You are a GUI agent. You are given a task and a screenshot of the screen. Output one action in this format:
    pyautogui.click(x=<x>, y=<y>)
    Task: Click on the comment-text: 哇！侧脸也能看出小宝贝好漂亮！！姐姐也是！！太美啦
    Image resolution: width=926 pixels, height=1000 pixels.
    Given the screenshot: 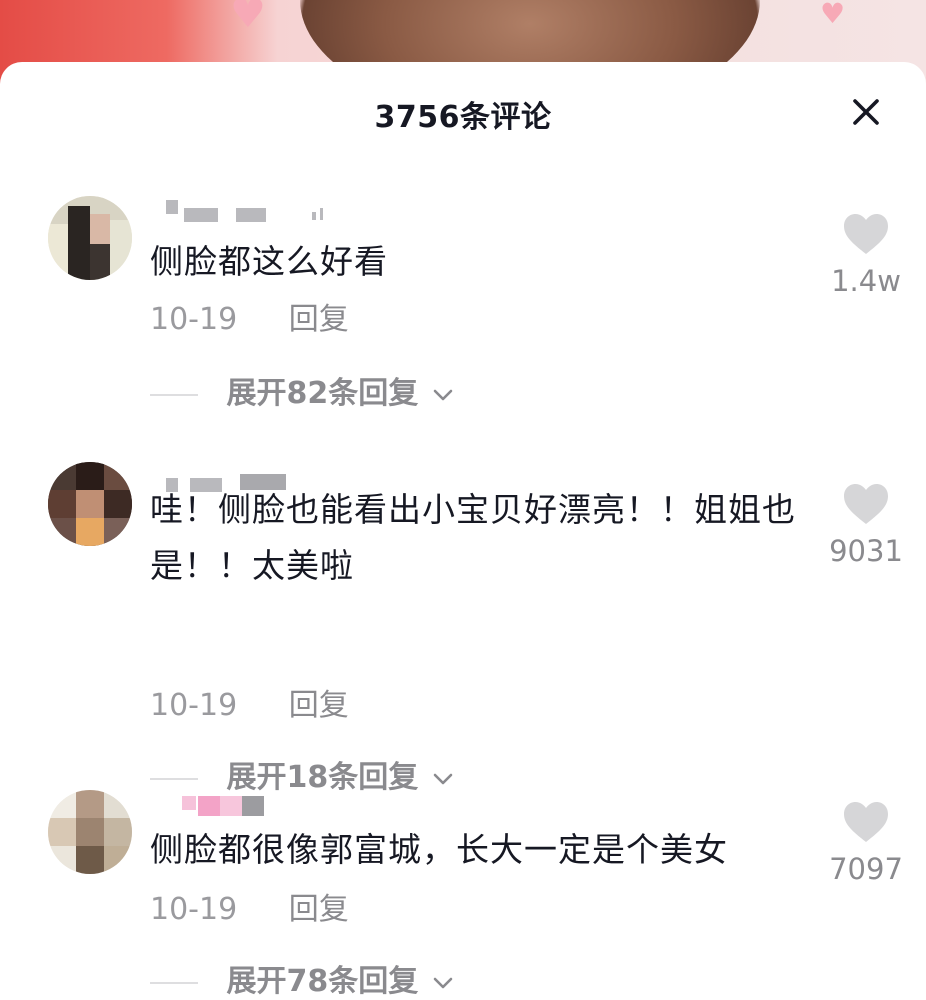 What is the action you would take?
    pyautogui.click(x=473, y=537)
    